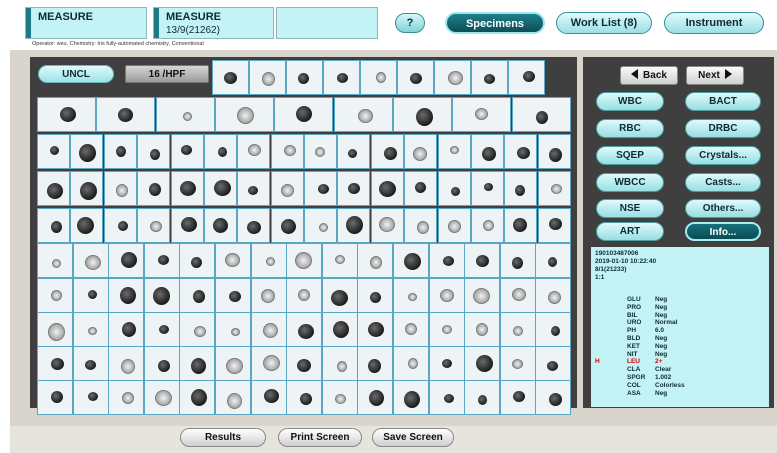  What do you see at coordinates (413, 437) in the screenshot?
I see `save-screen-button: Save Screen` at bounding box center [413, 437].